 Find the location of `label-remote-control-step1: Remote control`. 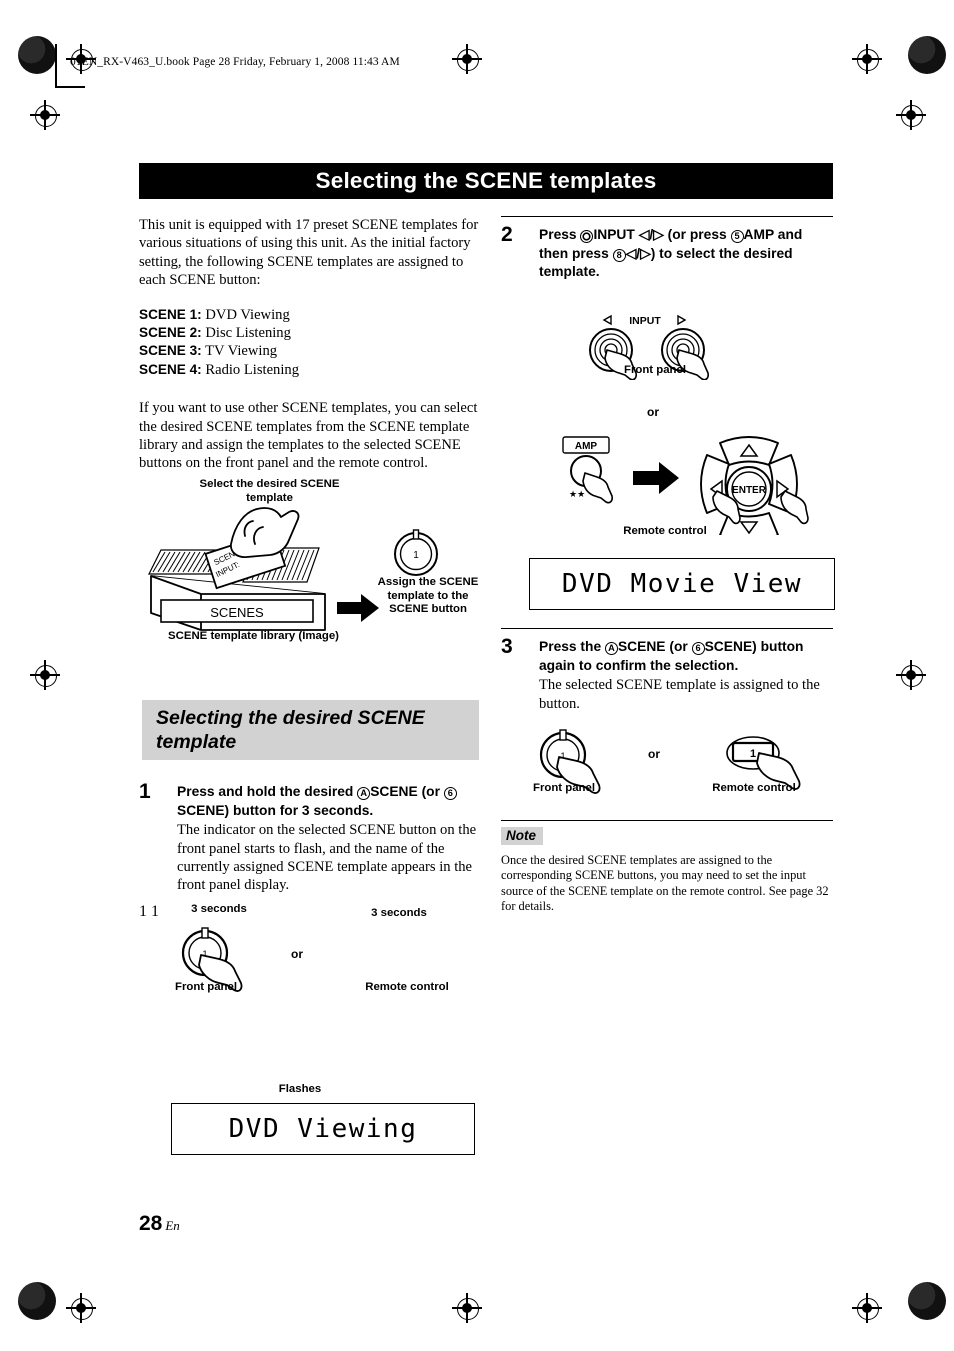

label-remote-control-step1: Remote control is located at coordinates (407, 987).